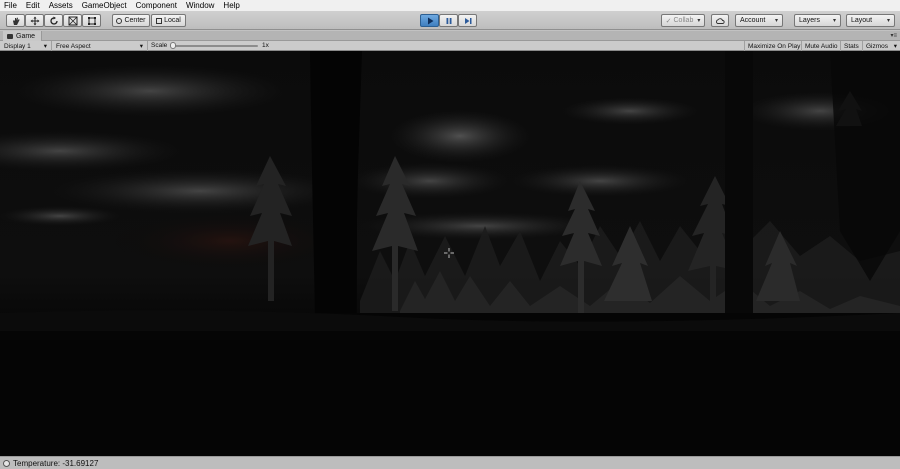 The image size is (900, 469). I want to click on scale-slider-track, so click(215, 46).